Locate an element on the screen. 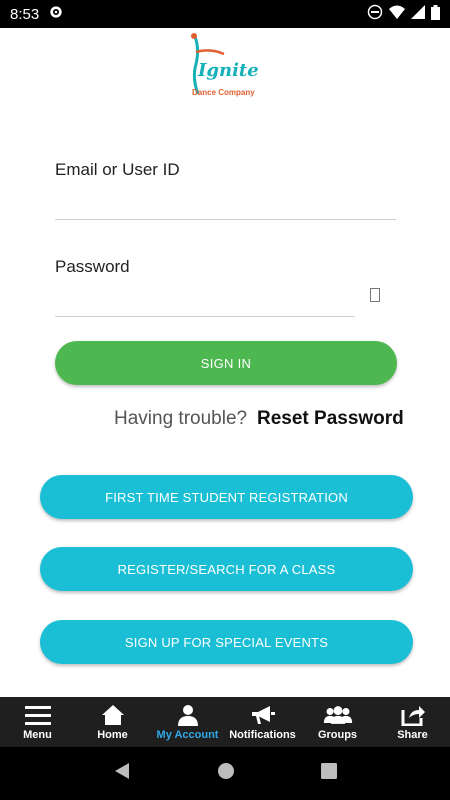  signal-icon is located at coordinates (418, 14).